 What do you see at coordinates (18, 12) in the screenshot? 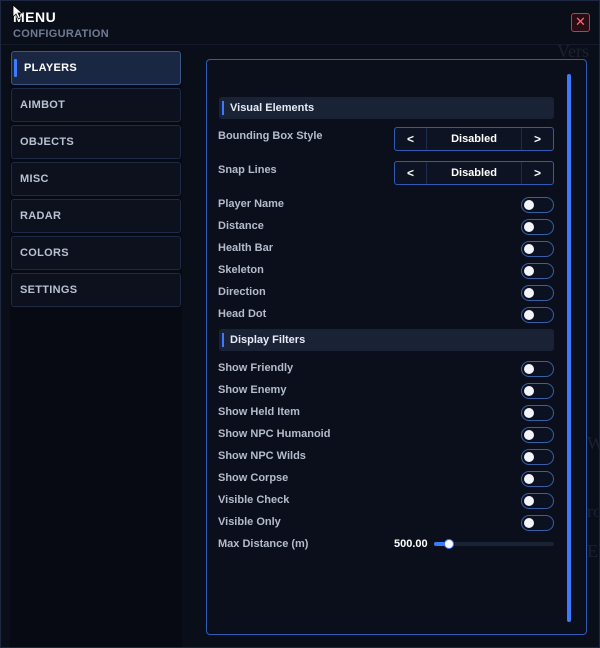
I see `mouse-cursor-icon` at bounding box center [18, 12].